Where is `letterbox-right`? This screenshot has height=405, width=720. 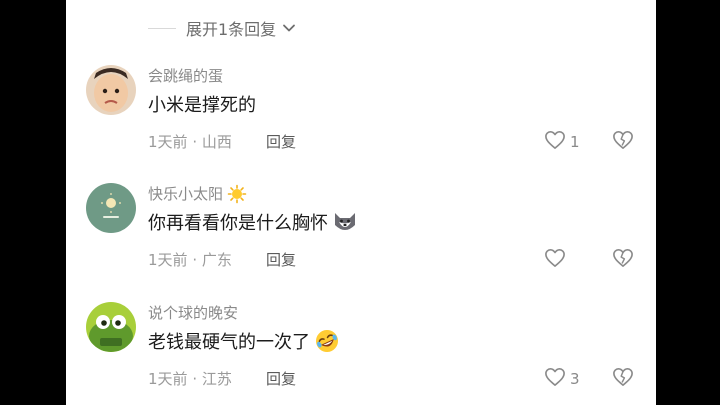
letterbox-right is located at coordinates (688, 202).